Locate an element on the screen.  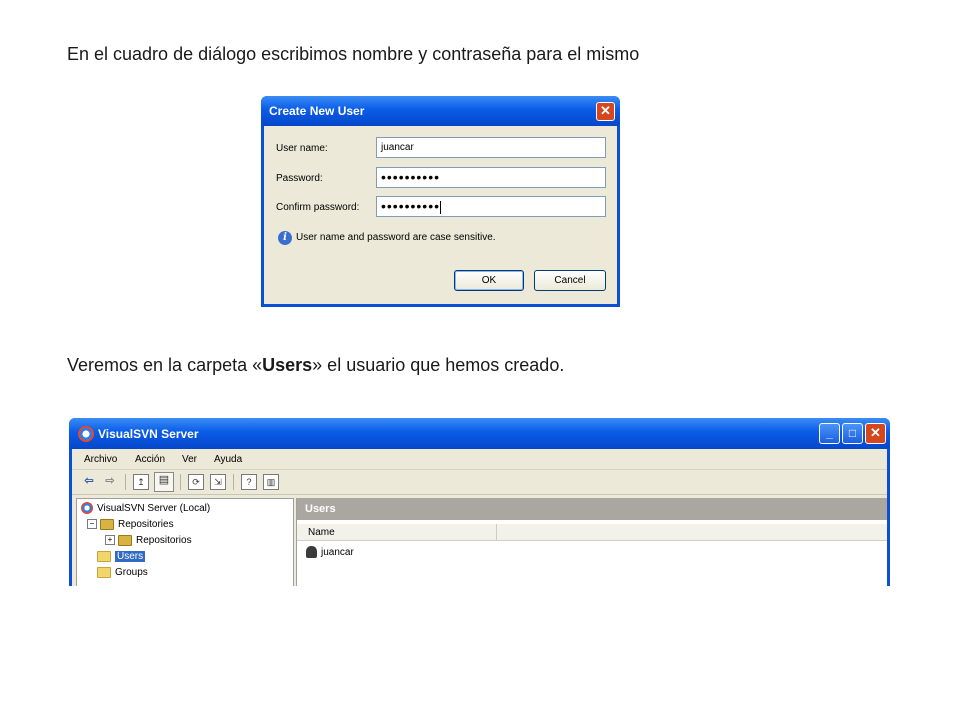
maximize-icon: □ is located at coordinates (852, 433).